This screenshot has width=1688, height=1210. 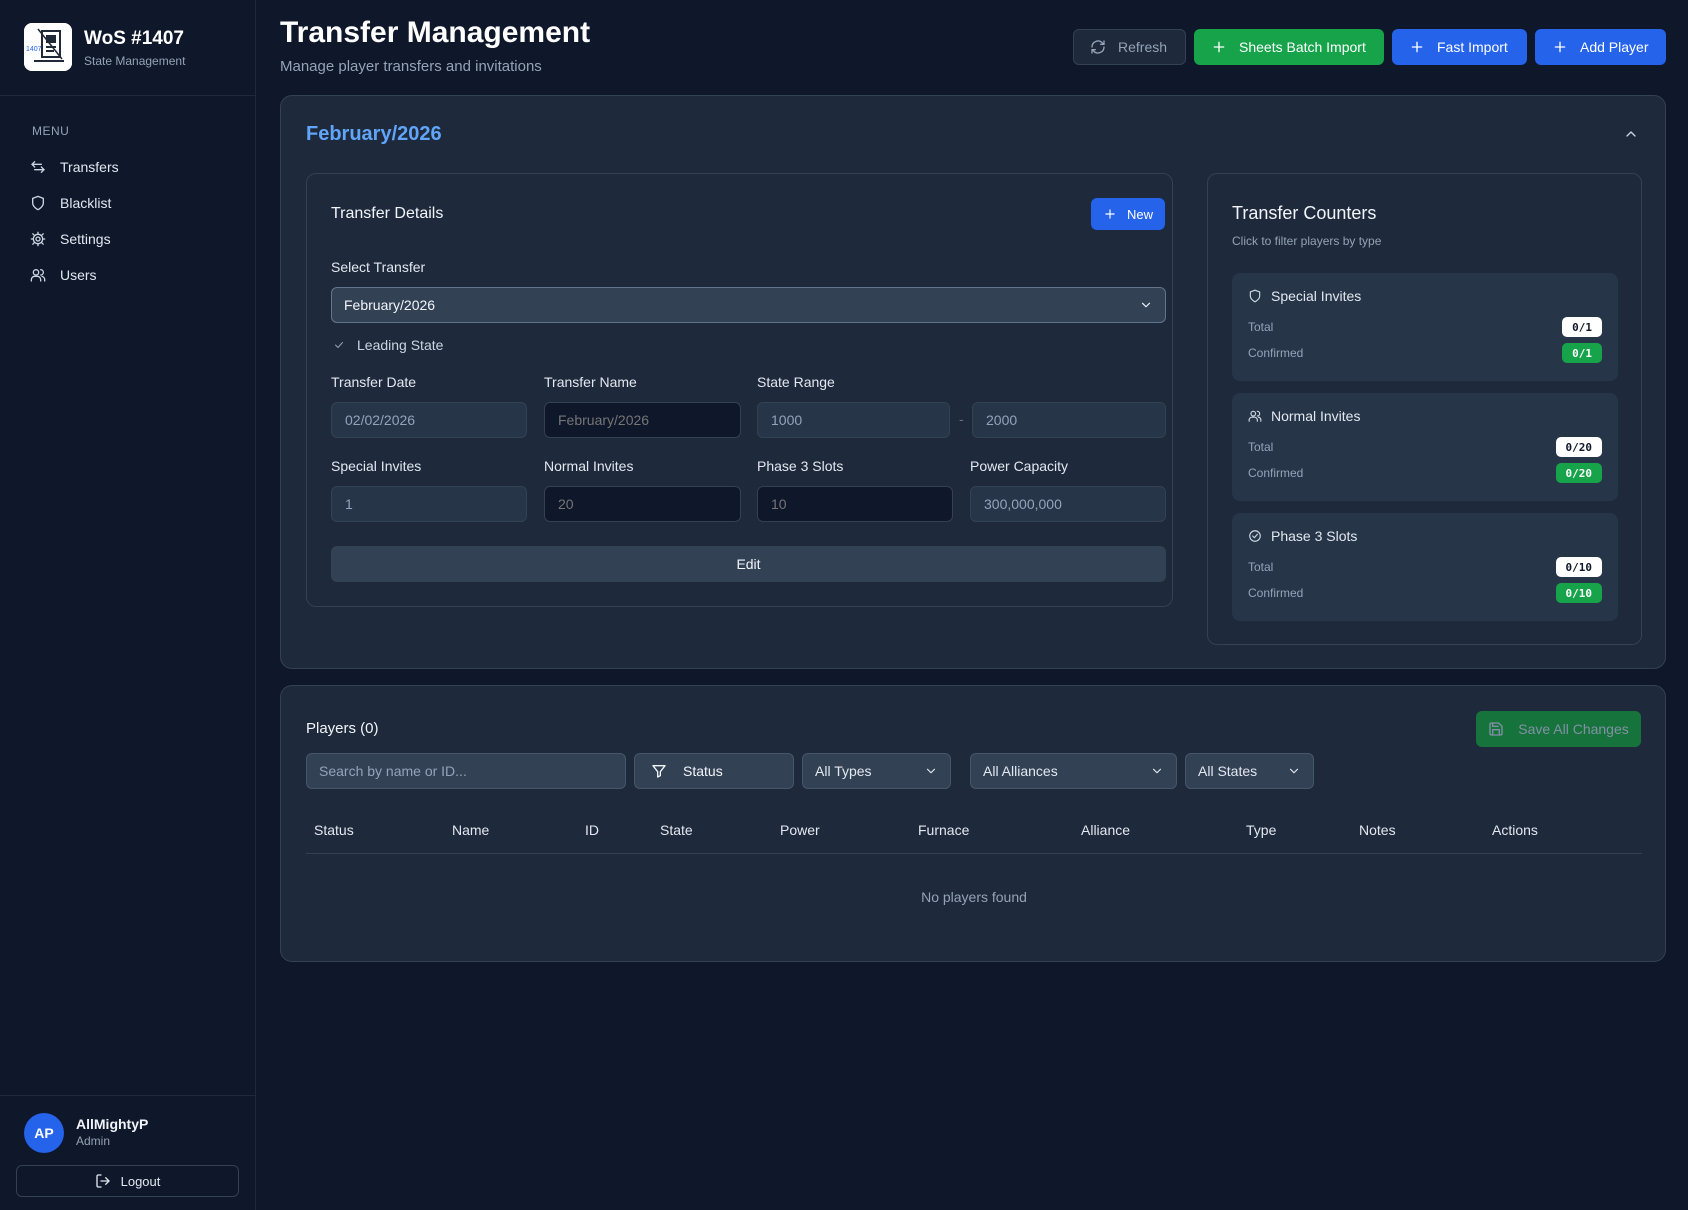 What do you see at coordinates (1105, 830) in the screenshot?
I see `column-alliance: Alliance` at bounding box center [1105, 830].